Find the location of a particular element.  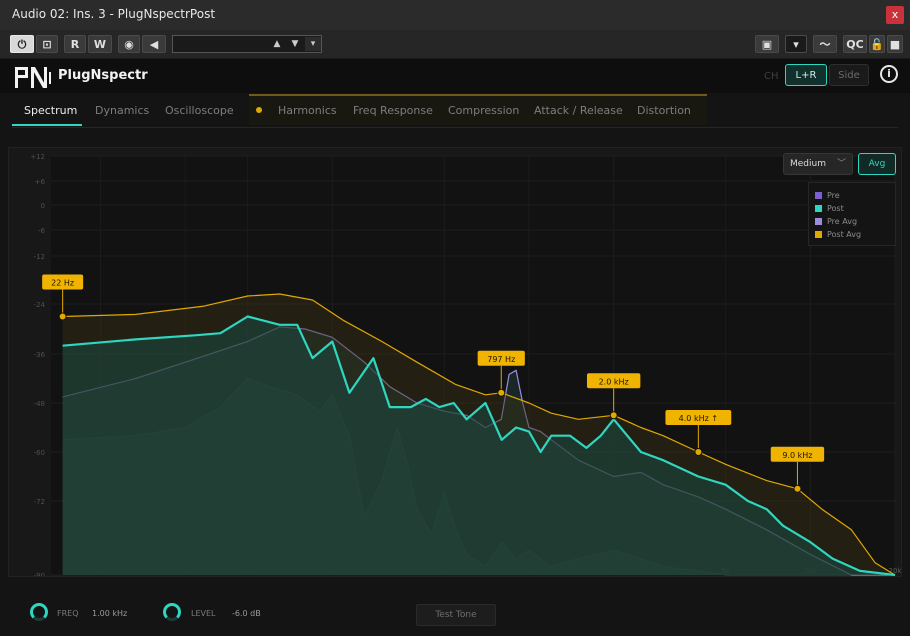

averaging-value: Medium is located at coordinates (808, 164).